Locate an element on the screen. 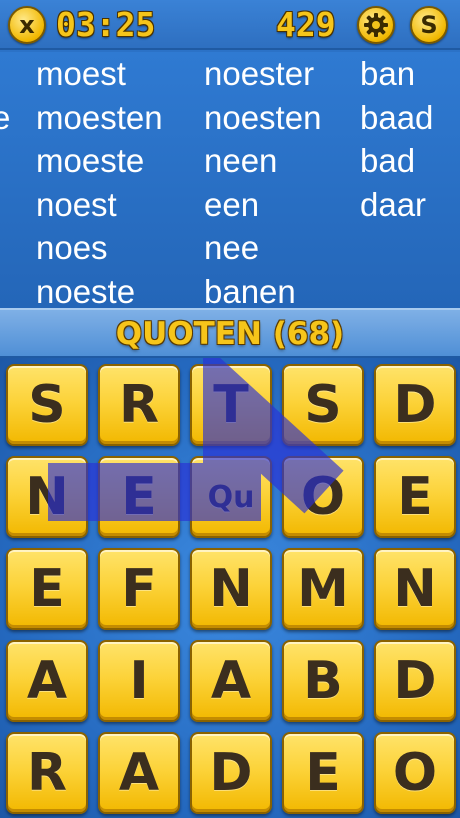 The height and width of the screenshot is (818, 460). tile-letter: F is located at coordinates (139, 589).